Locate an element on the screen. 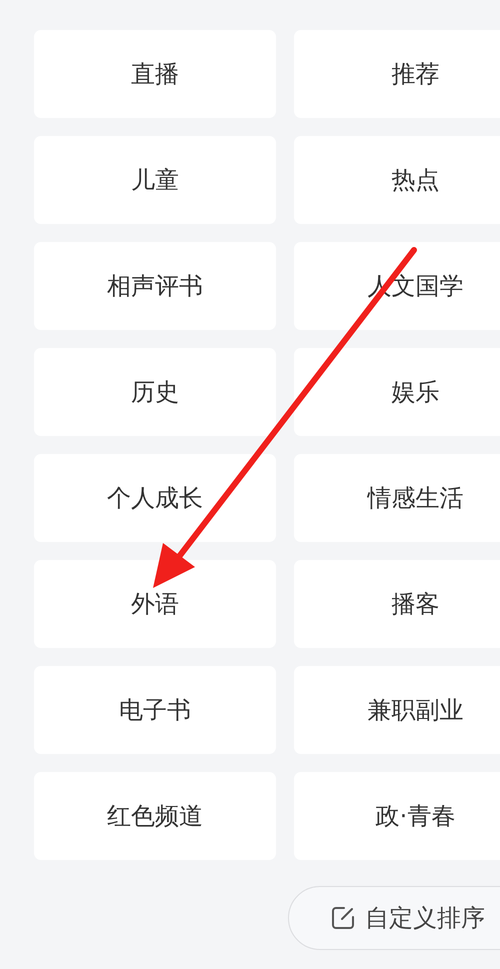  category-button: 儿童 is located at coordinates (155, 180).